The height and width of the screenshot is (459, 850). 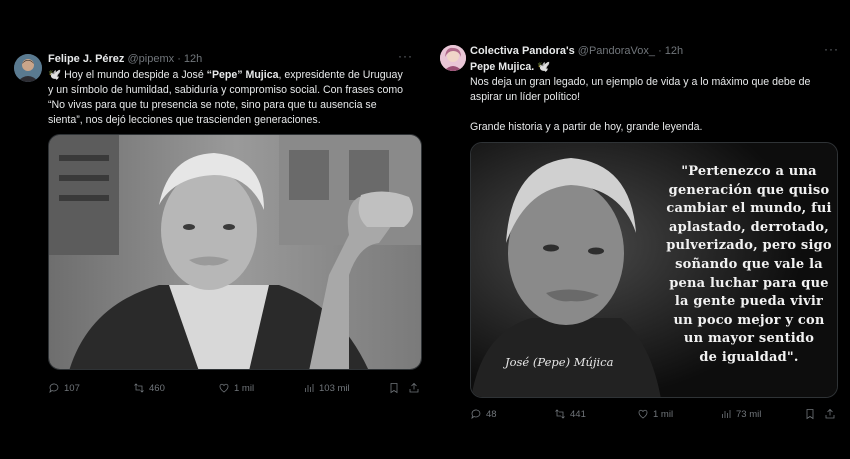 What do you see at coordinates (749, 171) in the screenshot?
I see `quote-line: "Pertenezco a una` at bounding box center [749, 171].